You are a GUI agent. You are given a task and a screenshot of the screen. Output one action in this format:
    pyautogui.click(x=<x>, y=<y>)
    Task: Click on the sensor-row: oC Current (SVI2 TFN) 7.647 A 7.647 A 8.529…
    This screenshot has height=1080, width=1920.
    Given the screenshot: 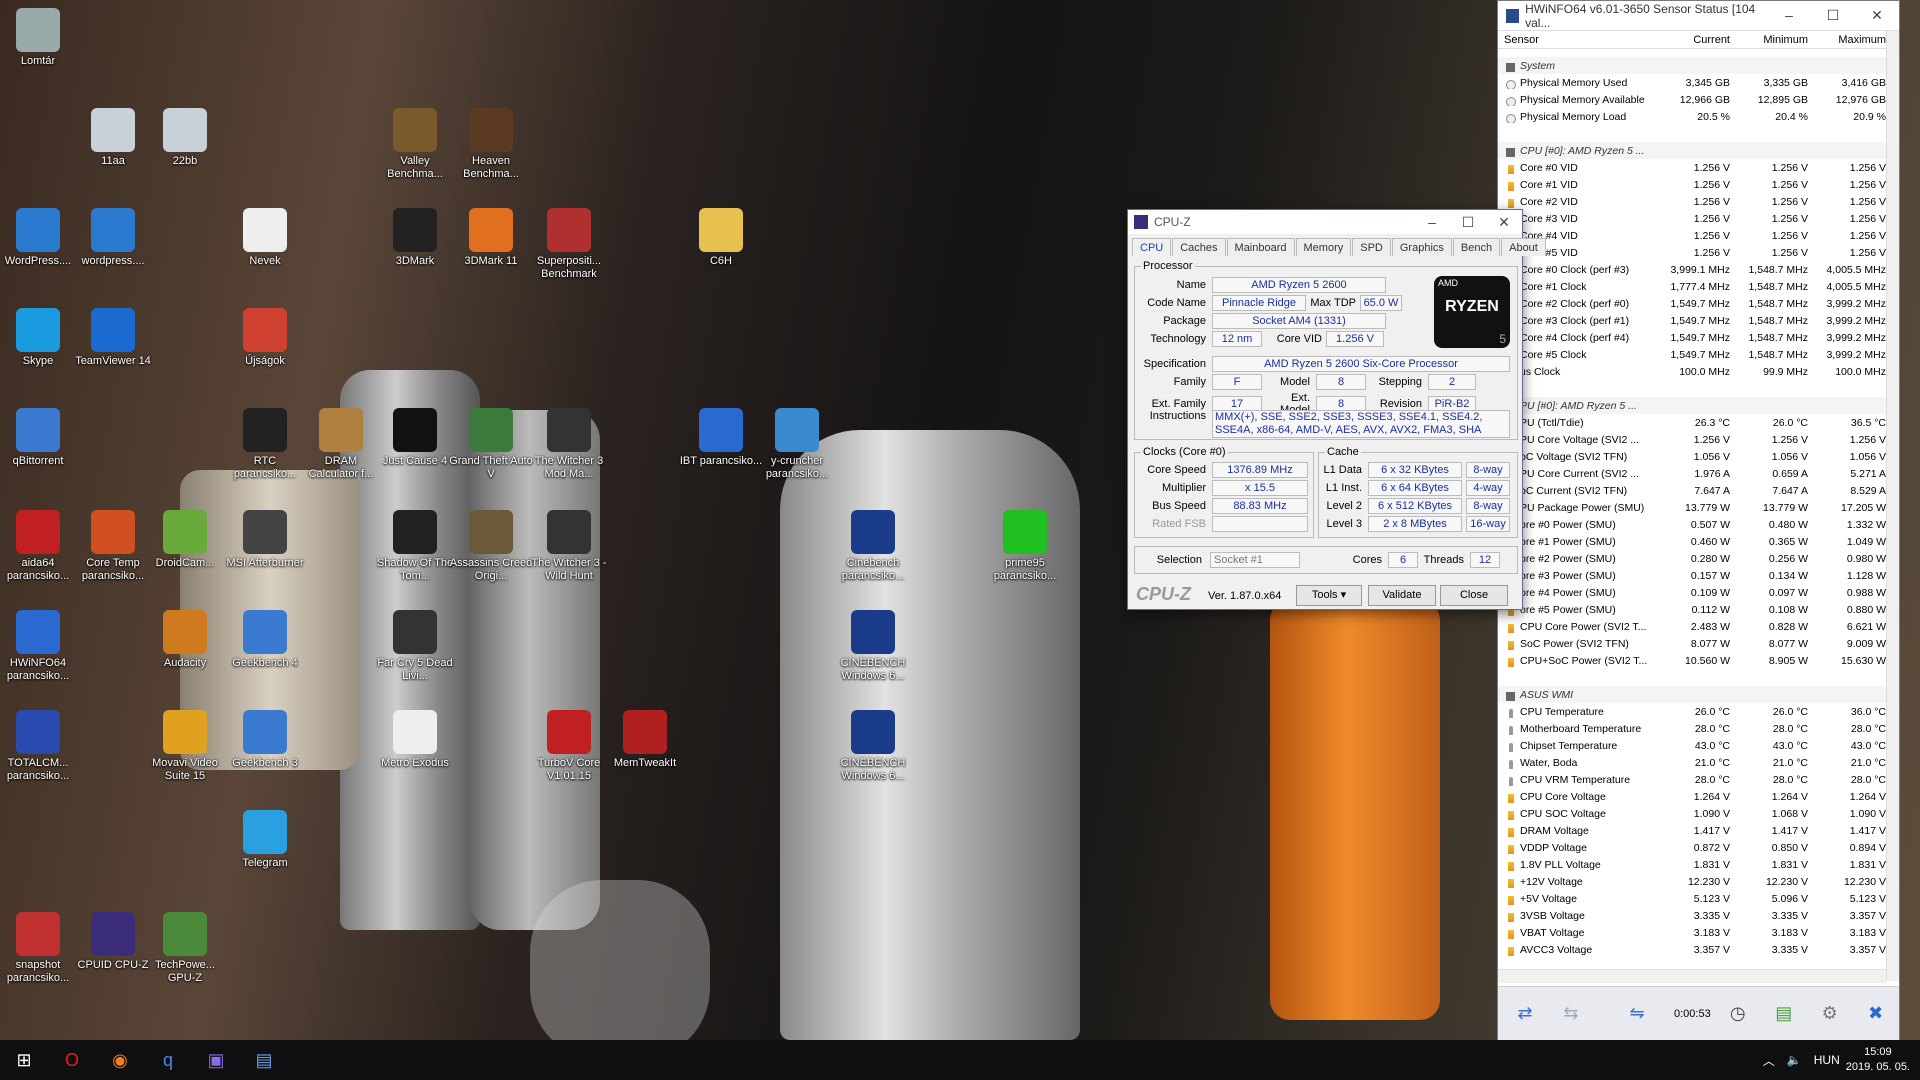 What is the action you would take?
    pyautogui.click(x=1692, y=490)
    